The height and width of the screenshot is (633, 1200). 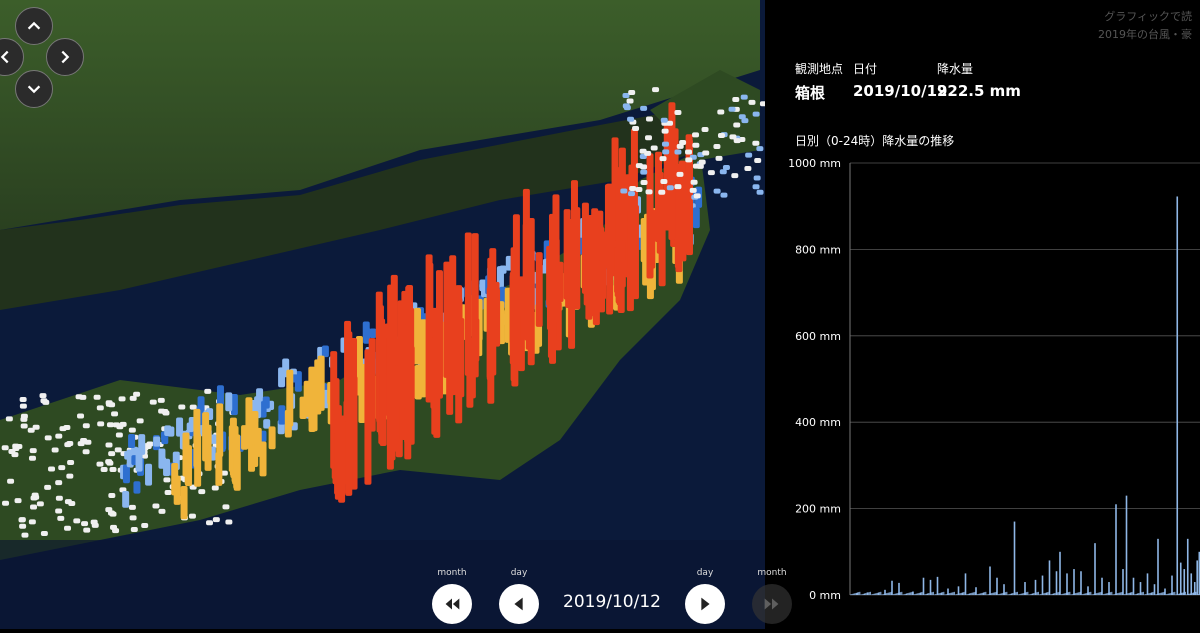 What do you see at coordinates (705, 604) in the screenshot?
I see `next-day-button` at bounding box center [705, 604].